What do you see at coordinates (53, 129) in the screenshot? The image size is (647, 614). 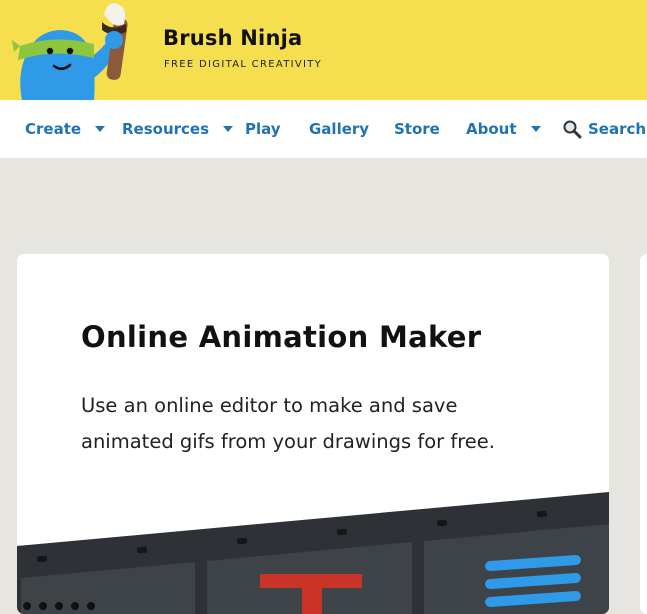 I see `nav-create-label: Create` at bounding box center [53, 129].